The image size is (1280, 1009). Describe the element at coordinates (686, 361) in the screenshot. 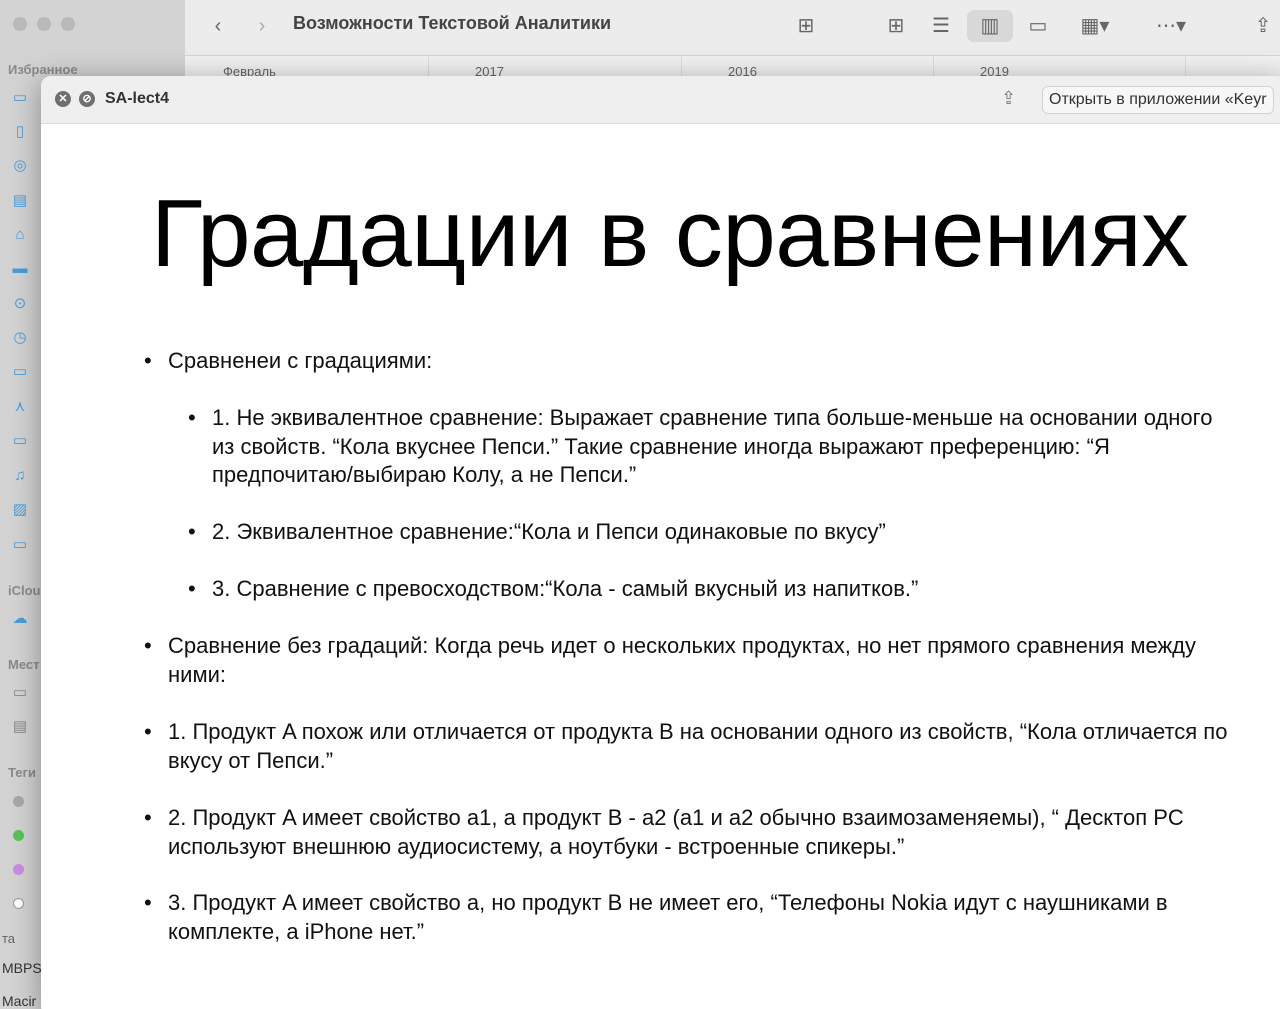

I see `slide-bullet: Сравненеи с градациями:` at that location.